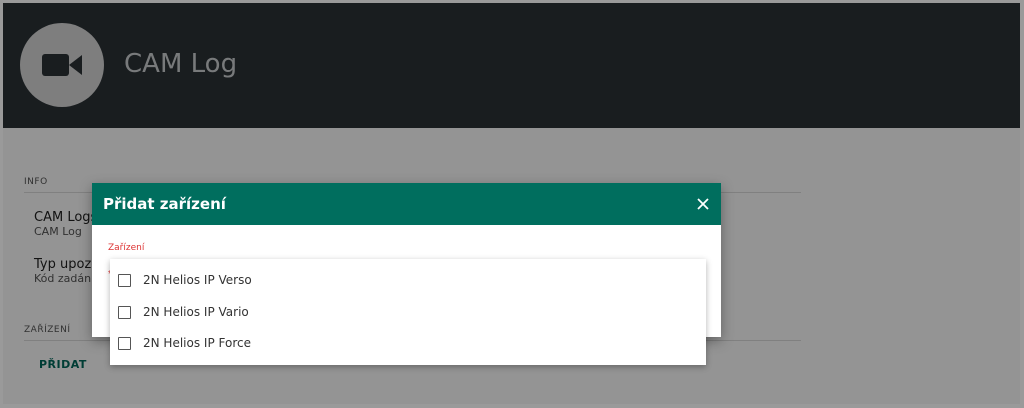  I want to click on device-option: 2N Helios IP Vario, so click(408, 312).